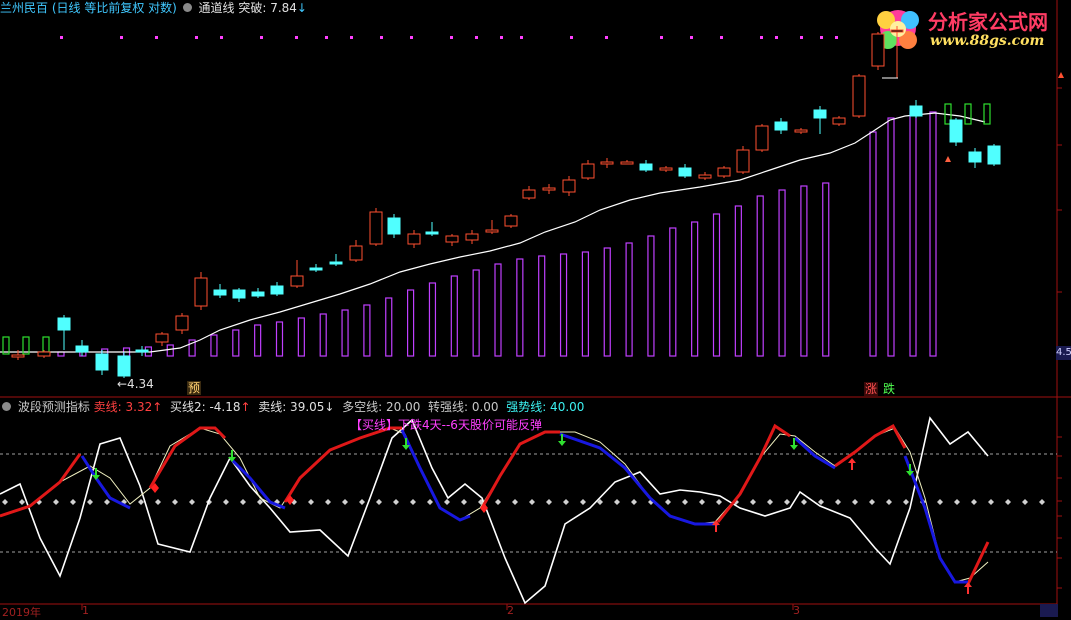  I want to click on buy-arrow-icon, so click(852, 460).